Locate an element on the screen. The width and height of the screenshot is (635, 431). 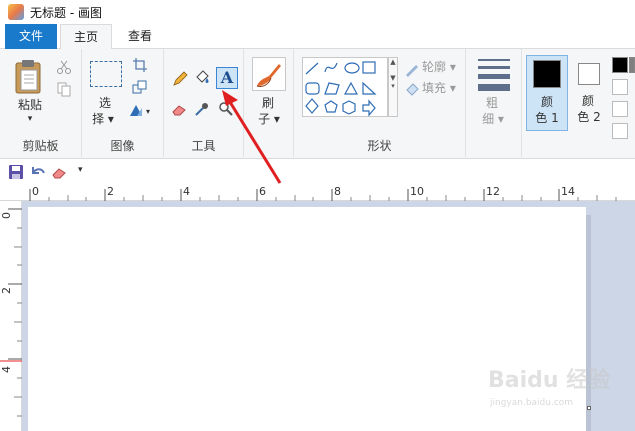
baidu-watermark: Baidu 经验 jingyan.baidu.com is located at coordinates (558, 386).